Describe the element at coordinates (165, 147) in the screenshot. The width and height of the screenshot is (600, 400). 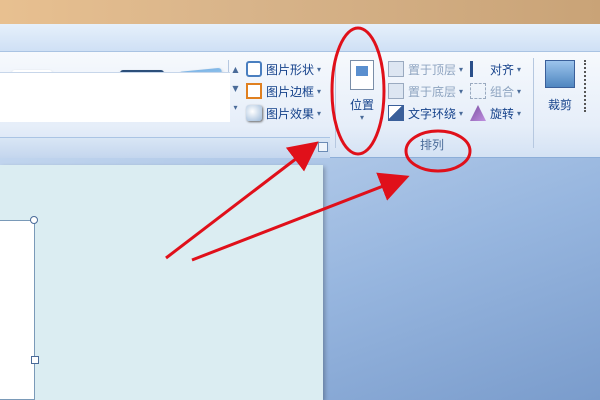
I see `ribbon-group-footer` at that location.